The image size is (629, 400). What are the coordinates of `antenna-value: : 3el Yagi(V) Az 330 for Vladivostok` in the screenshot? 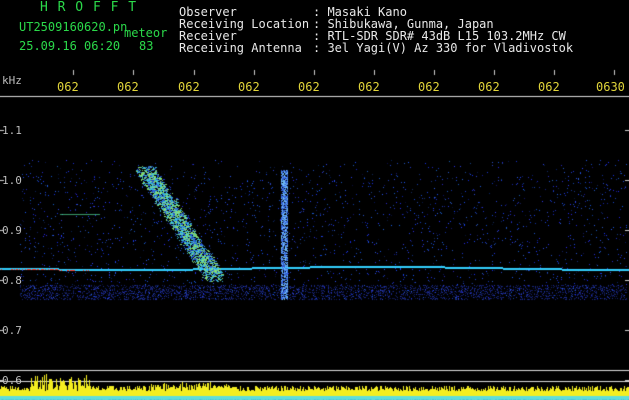 It's located at (443, 48).